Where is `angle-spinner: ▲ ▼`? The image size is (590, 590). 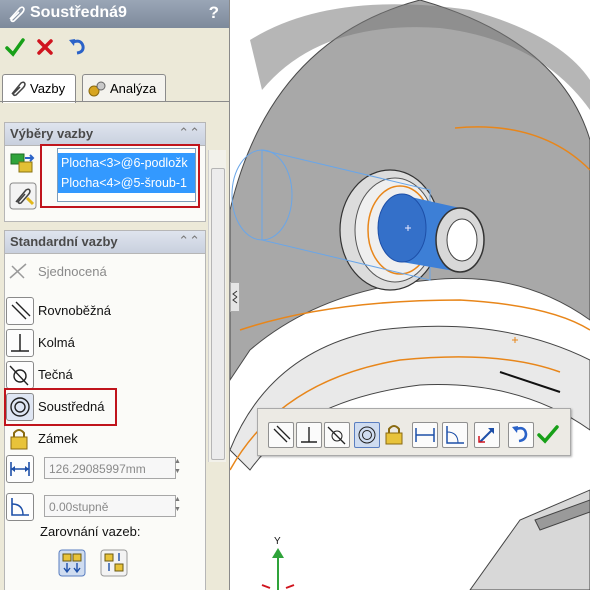
angle-spinner: ▲ ▼ is located at coordinates (179, 506).